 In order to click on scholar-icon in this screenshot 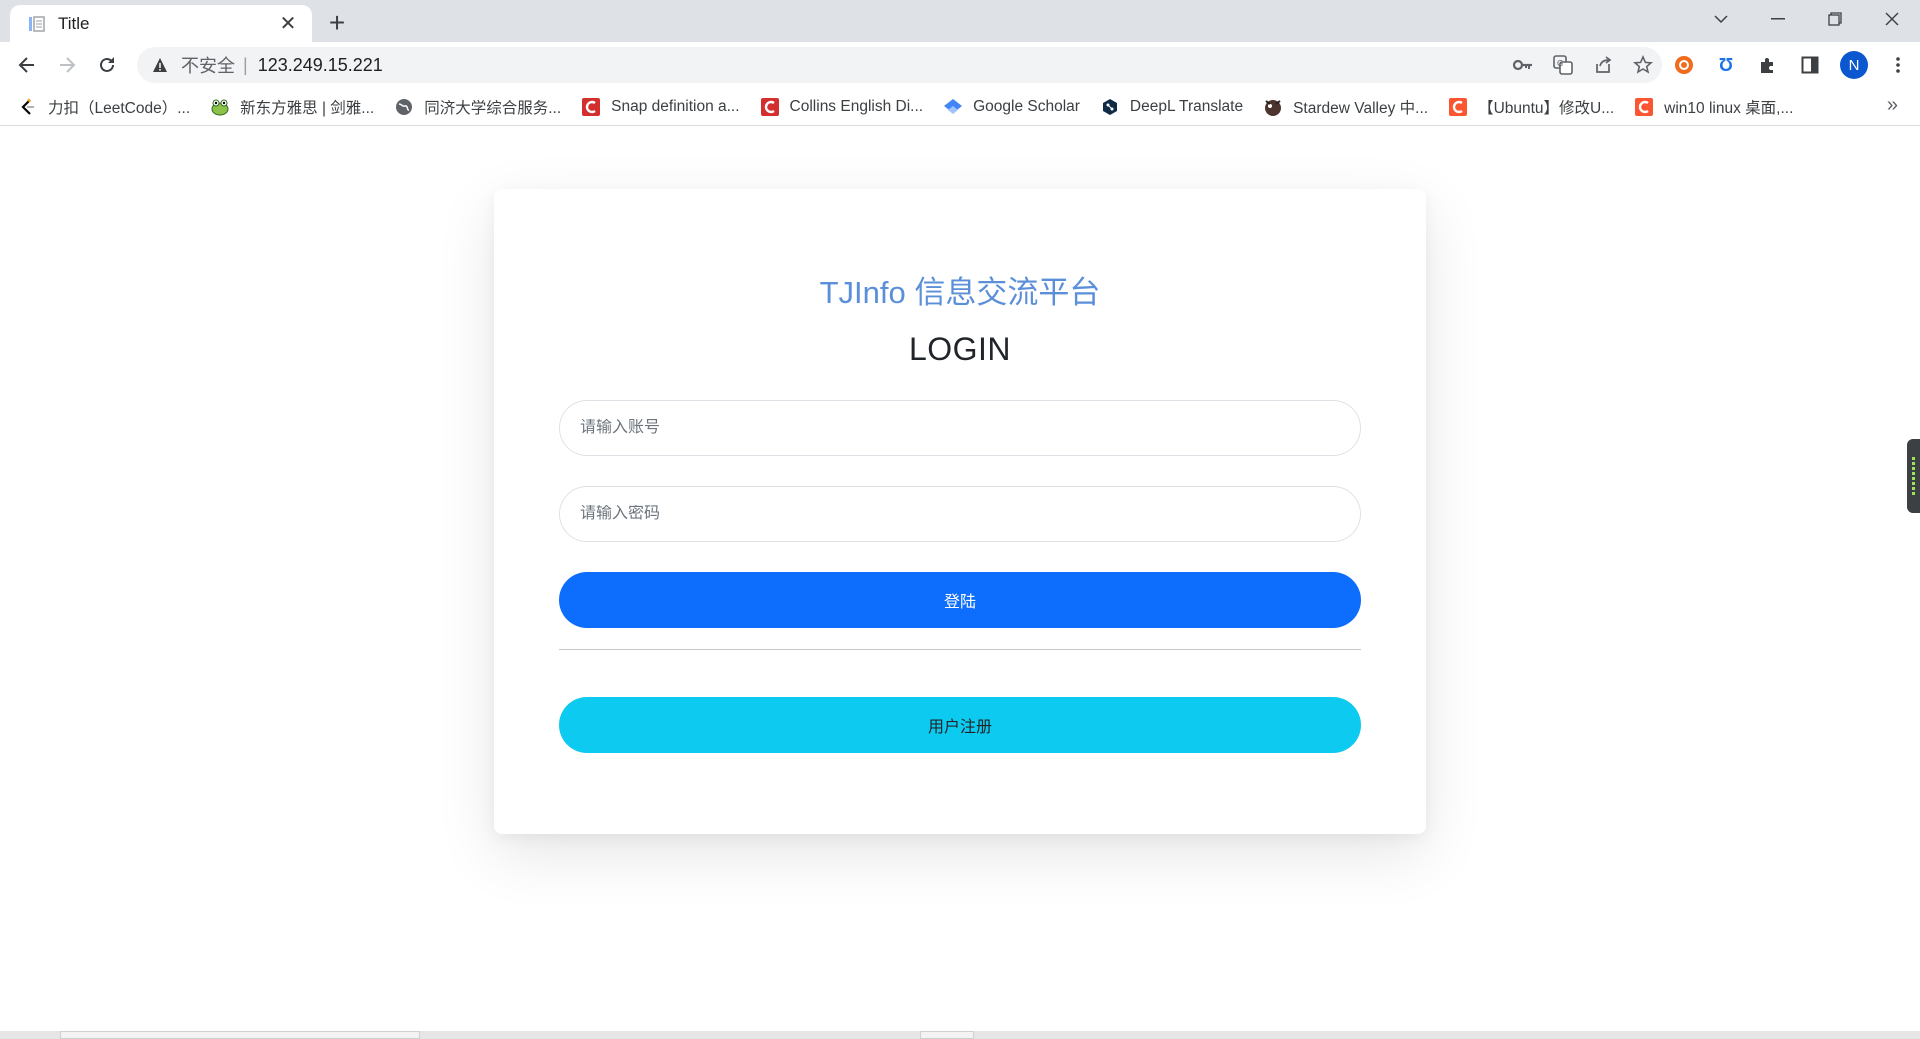, I will do `click(953, 107)`.